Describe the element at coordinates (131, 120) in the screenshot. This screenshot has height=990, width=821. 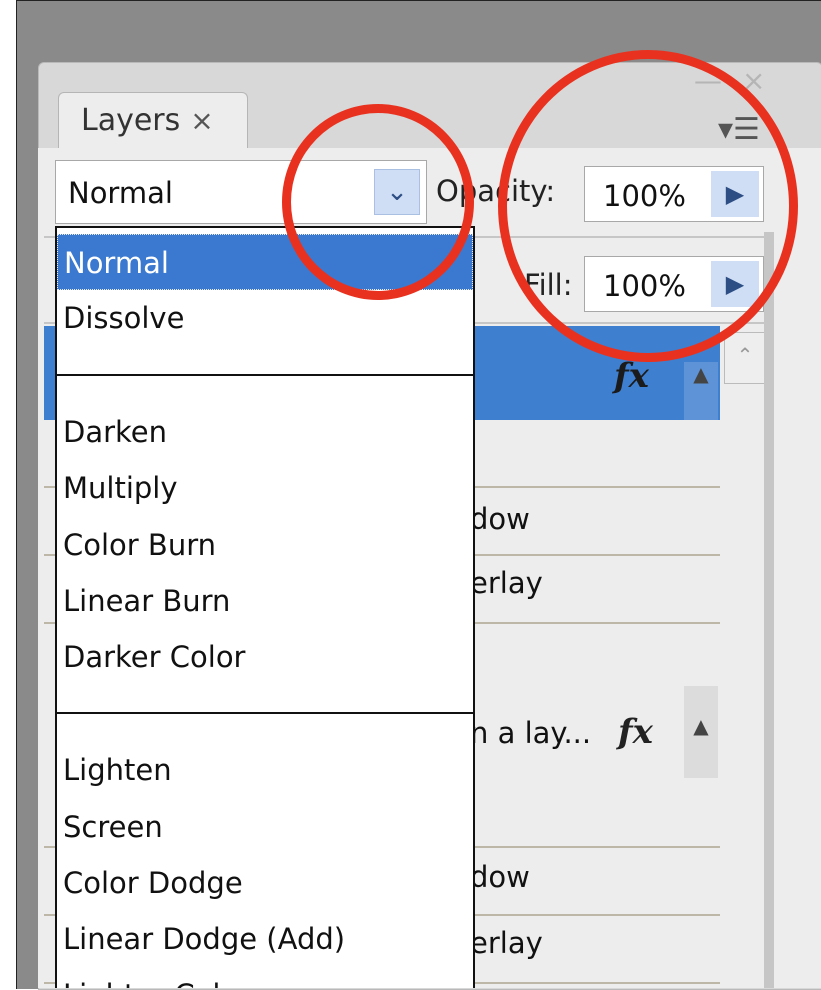
I see `tab-label: Layers` at that location.